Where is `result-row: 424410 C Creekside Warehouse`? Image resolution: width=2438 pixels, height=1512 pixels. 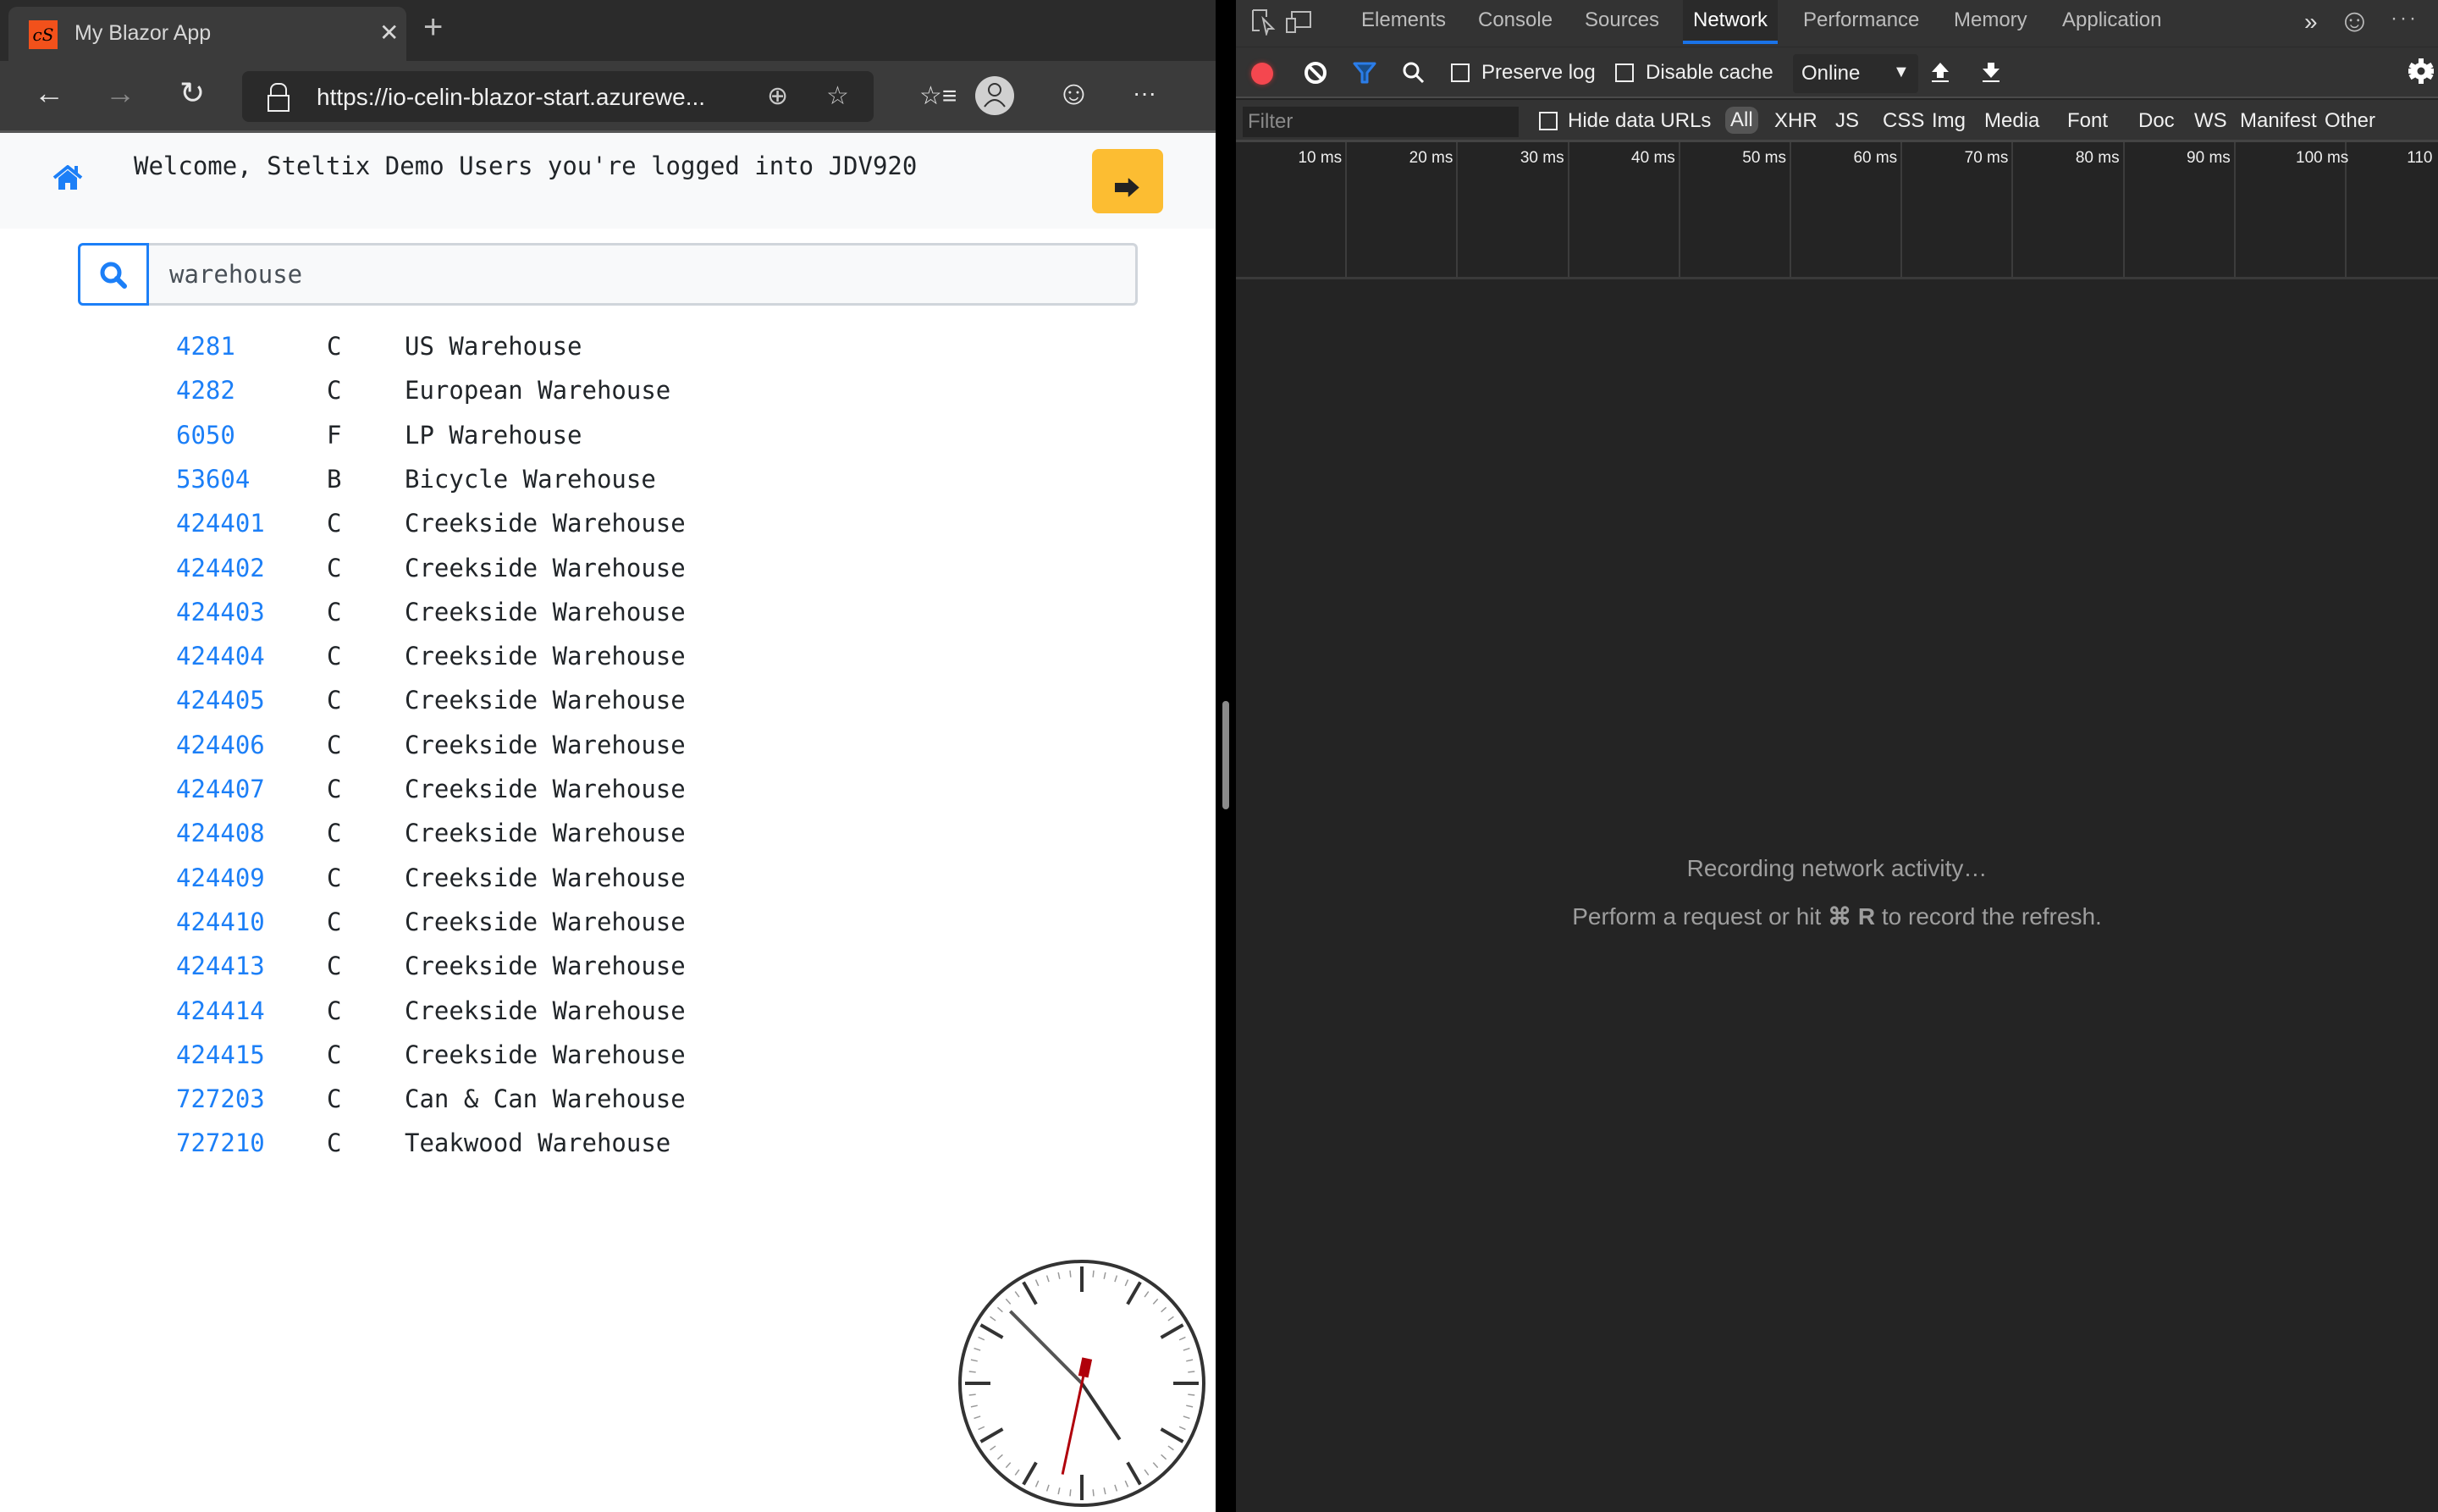
result-row: 424410 C Creekside Warehouse is located at coordinates (423, 922).